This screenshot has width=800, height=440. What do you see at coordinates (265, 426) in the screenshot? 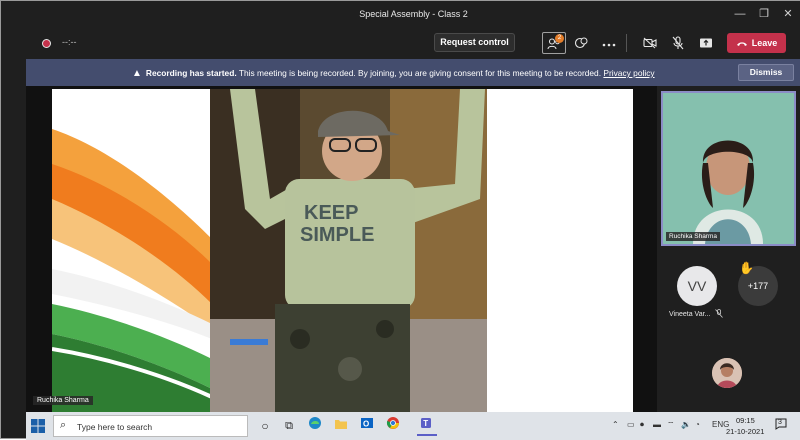
I see `cortana-icon: ○` at bounding box center [265, 426].